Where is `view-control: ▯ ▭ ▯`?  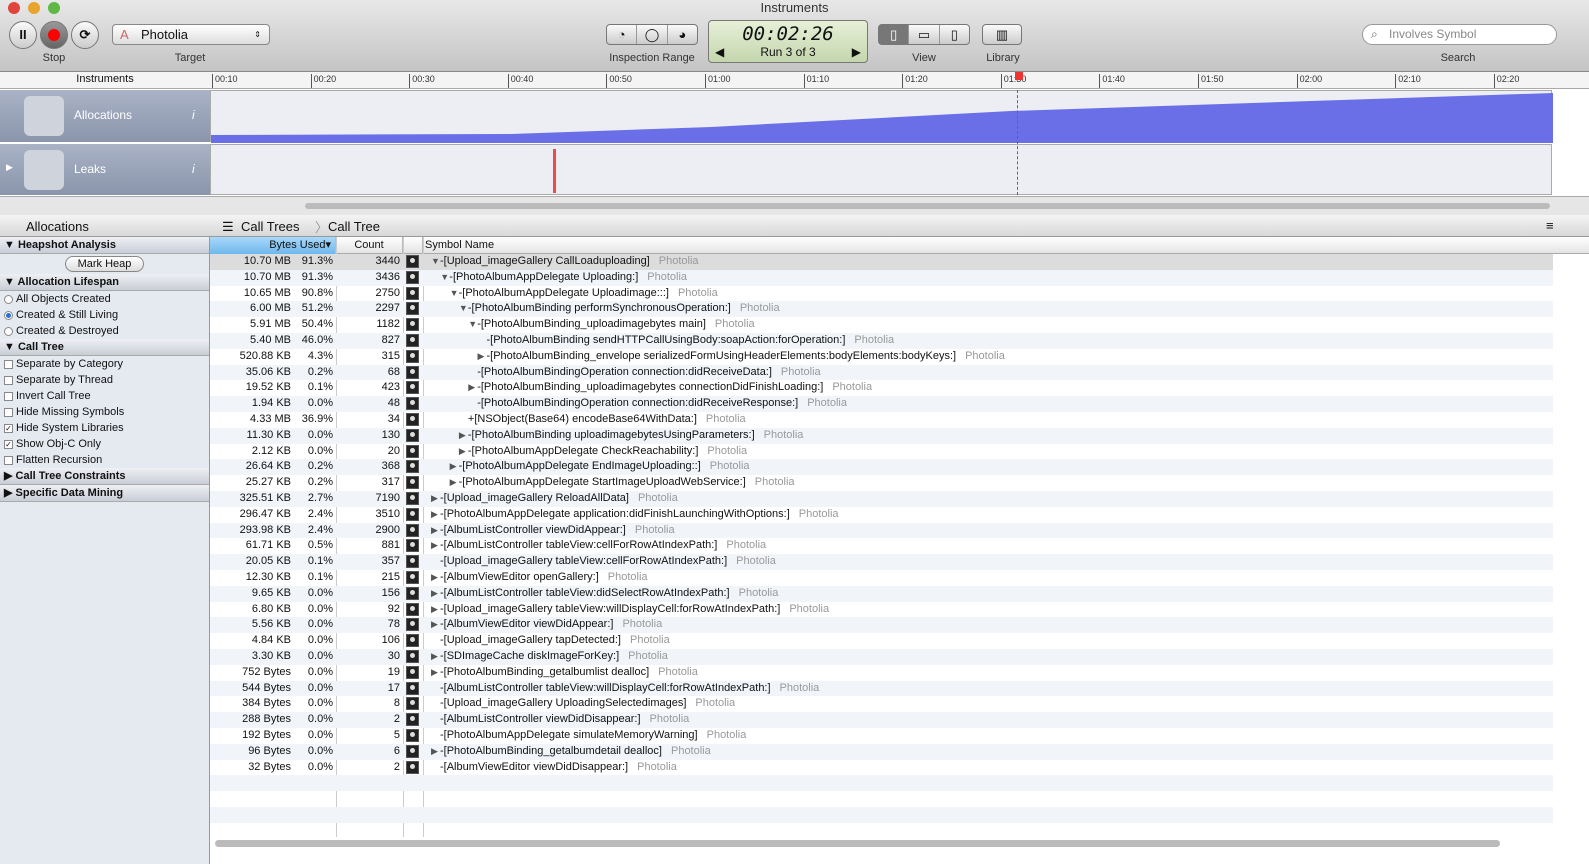 view-control: ▯ ▭ ▯ is located at coordinates (924, 34).